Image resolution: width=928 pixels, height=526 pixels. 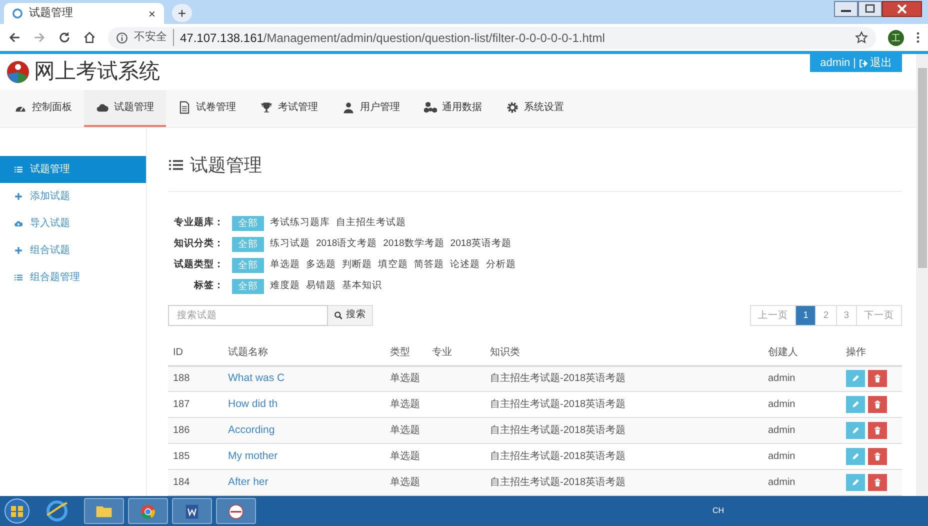 I want to click on column-header: 操作, so click(x=871, y=353).